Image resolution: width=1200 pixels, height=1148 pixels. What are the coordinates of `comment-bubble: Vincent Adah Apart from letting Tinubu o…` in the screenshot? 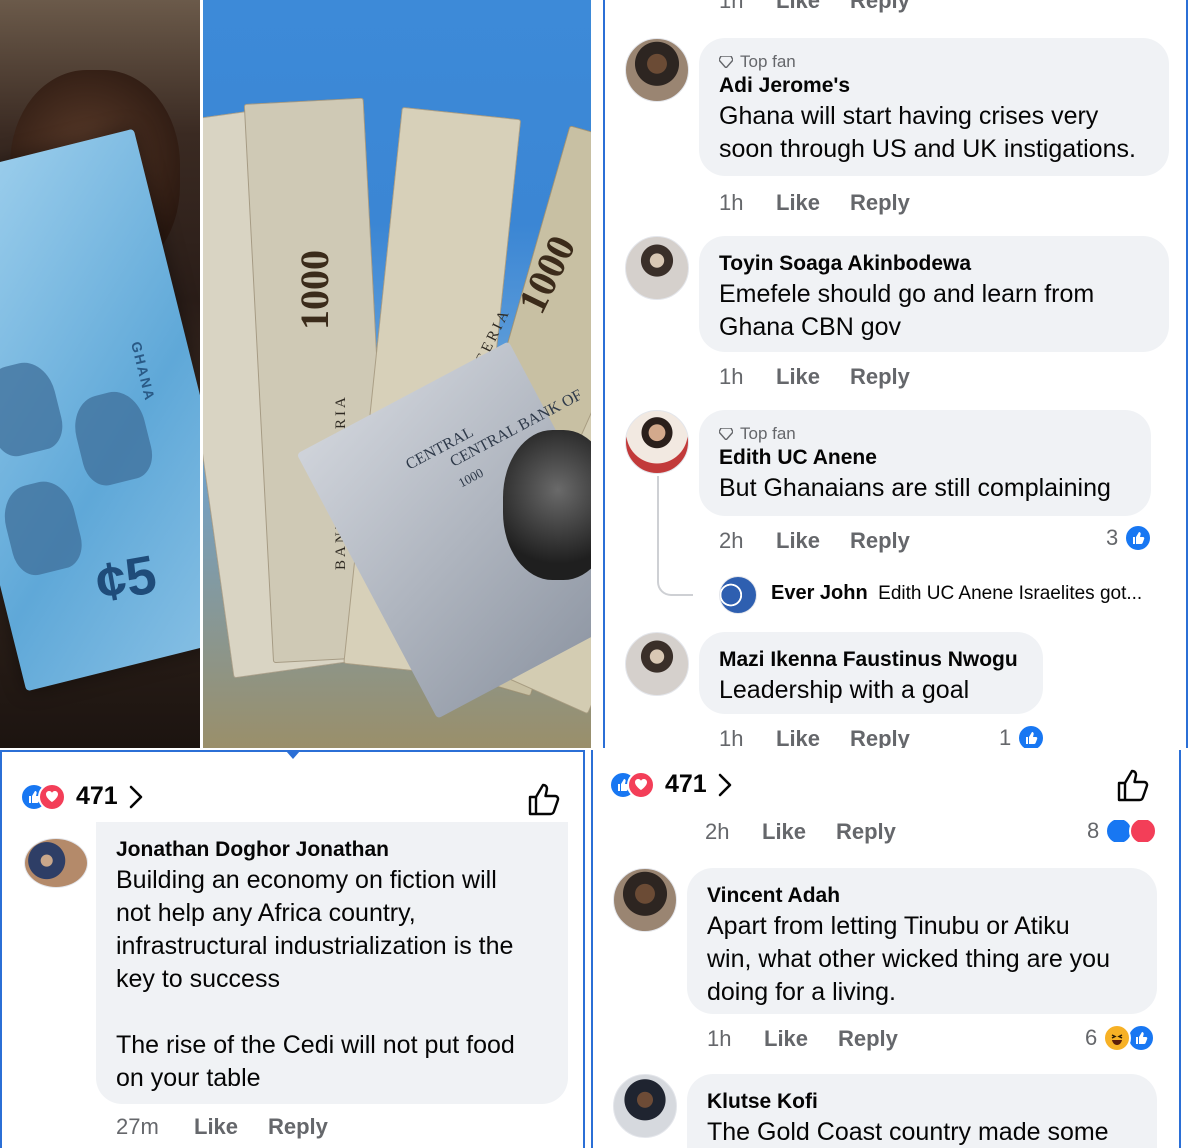 It's located at (922, 941).